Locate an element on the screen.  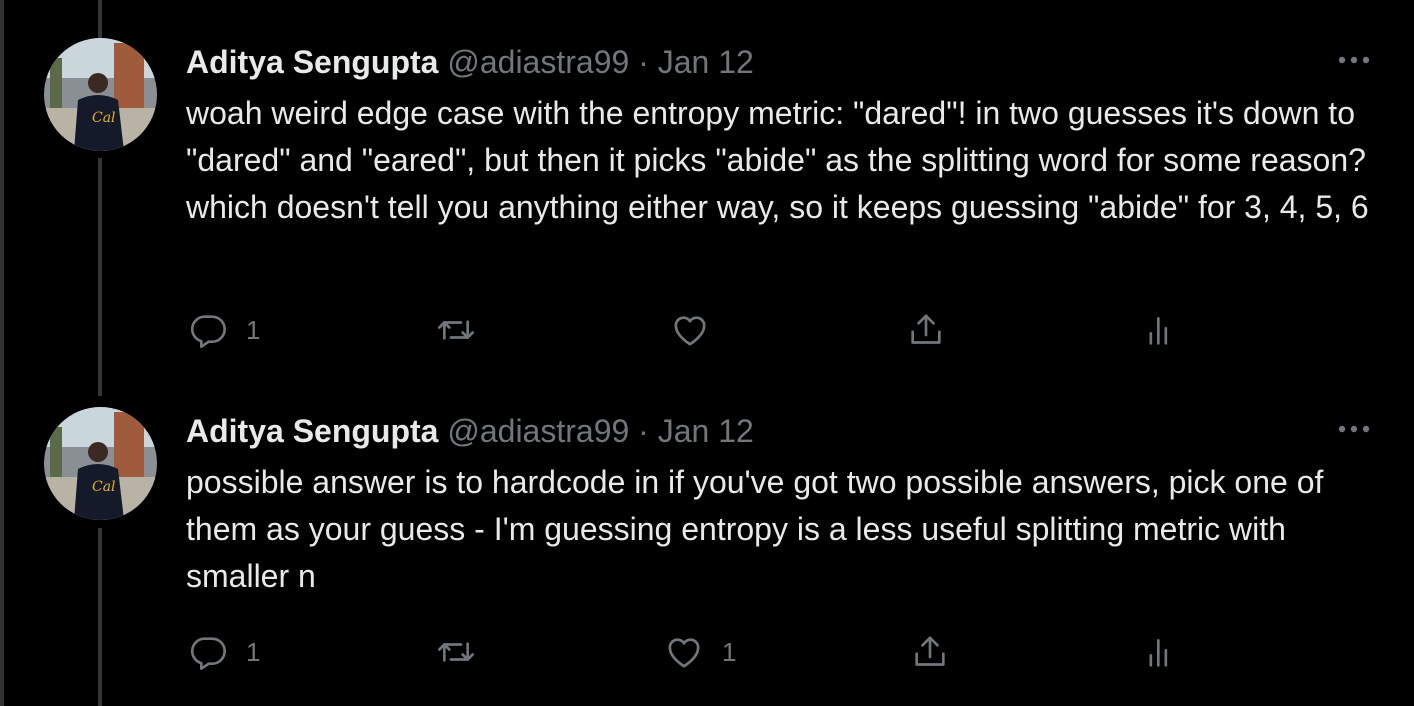
like-count: 1 is located at coordinates (729, 651).